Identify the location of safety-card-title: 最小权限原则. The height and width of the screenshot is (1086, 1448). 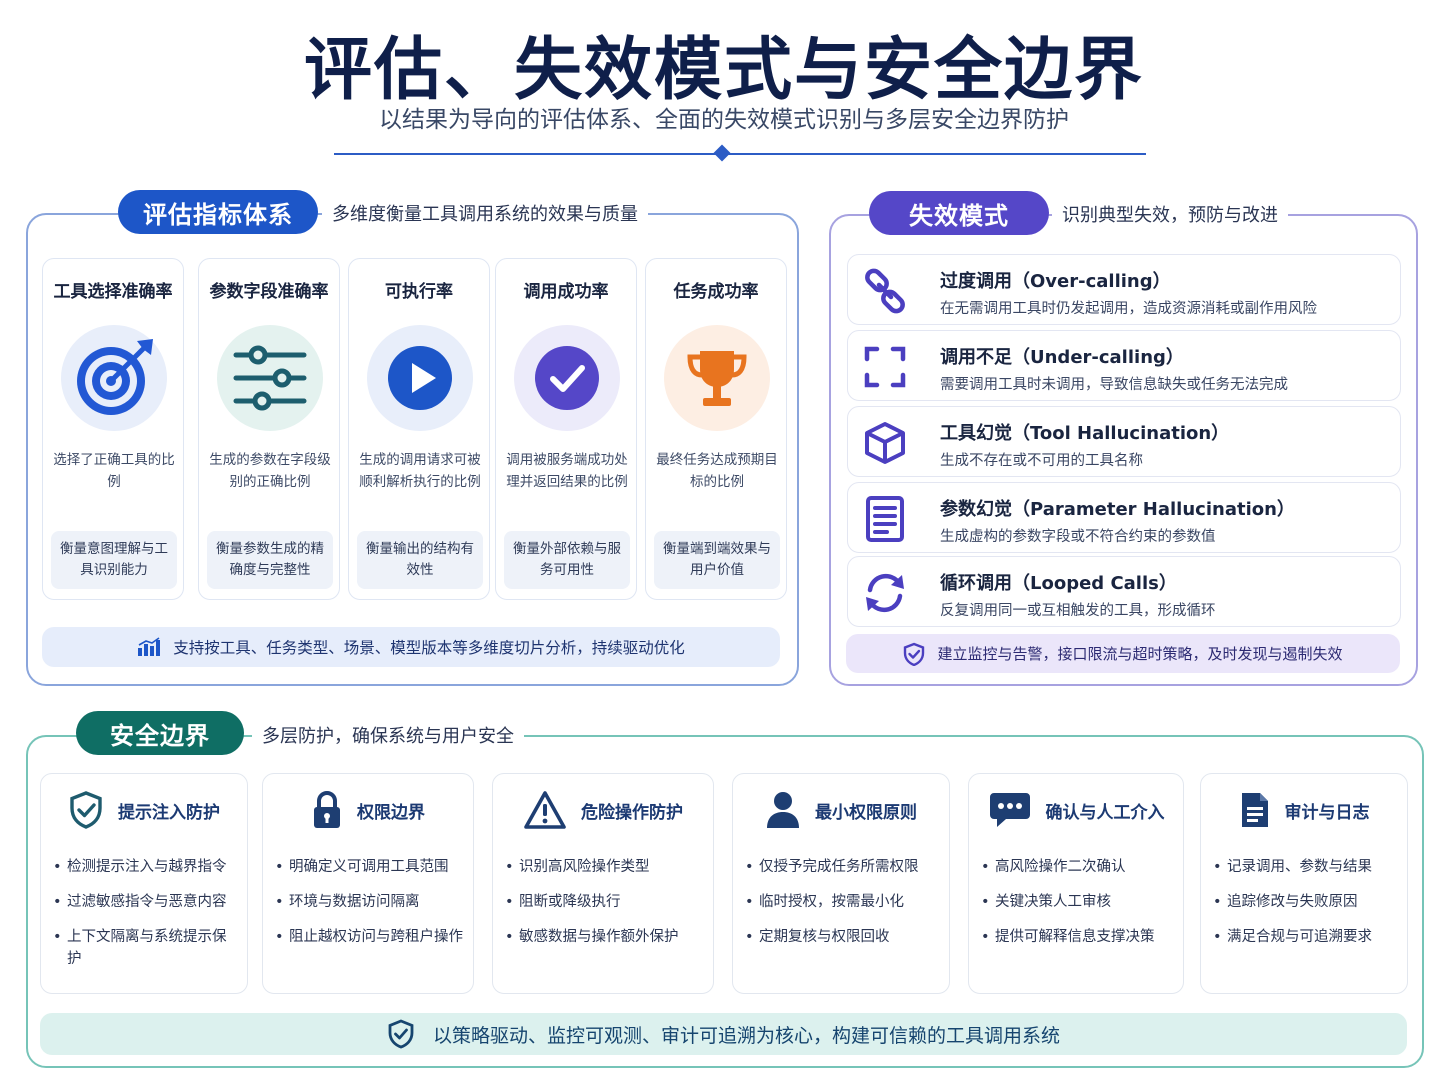
(866, 812).